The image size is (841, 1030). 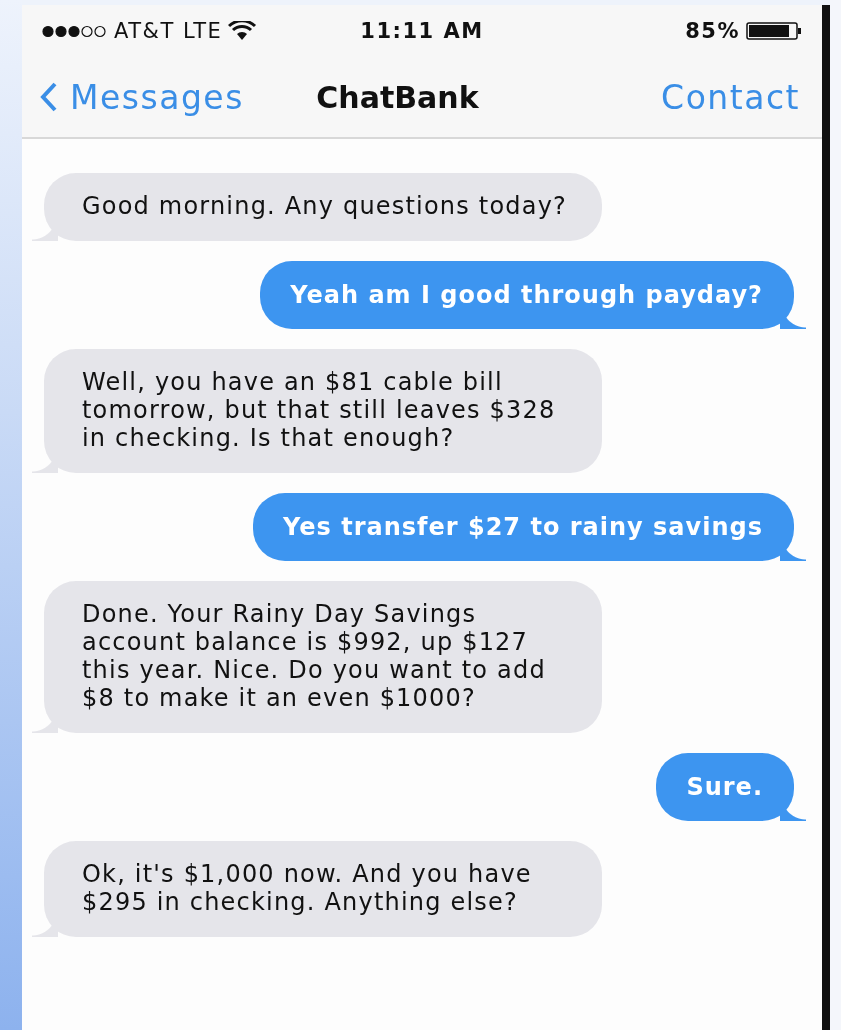 What do you see at coordinates (397, 97) in the screenshot?
I see `conversation-title: ChatBank` at bounding box center [397, 97].